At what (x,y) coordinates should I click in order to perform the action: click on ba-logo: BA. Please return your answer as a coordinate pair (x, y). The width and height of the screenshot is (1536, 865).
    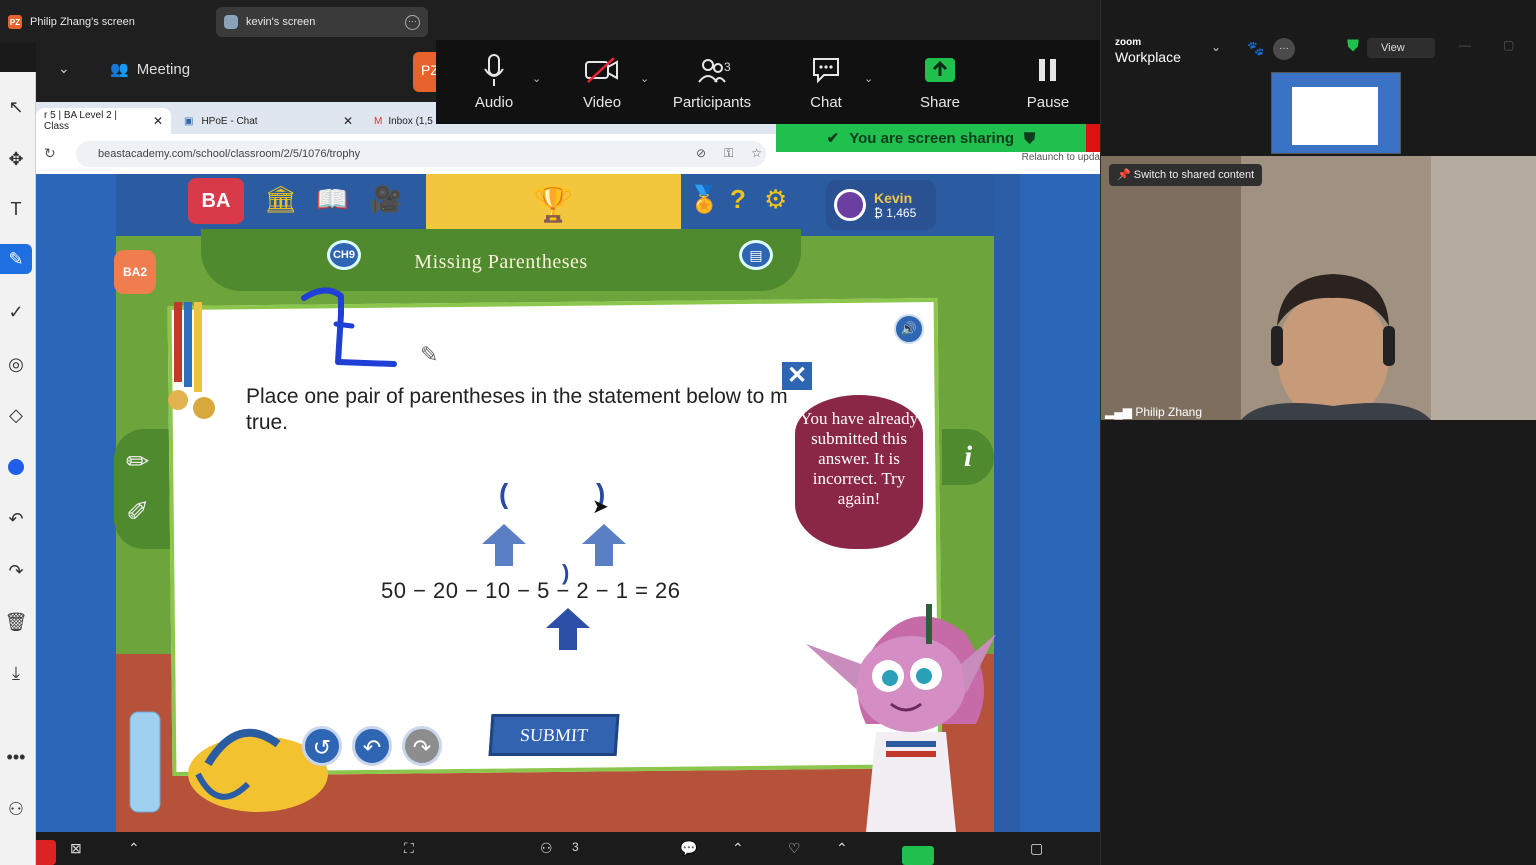
    Looking at the image, I should click on (216, 201).